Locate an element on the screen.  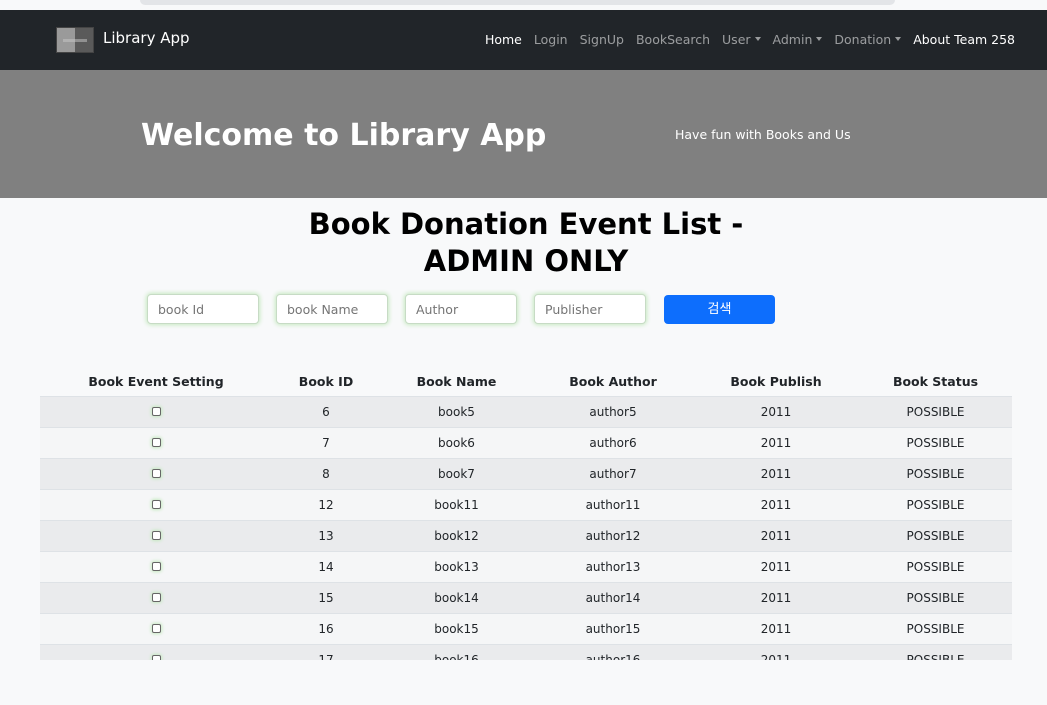
address-bar-edge is located at coordinates (517, 2).